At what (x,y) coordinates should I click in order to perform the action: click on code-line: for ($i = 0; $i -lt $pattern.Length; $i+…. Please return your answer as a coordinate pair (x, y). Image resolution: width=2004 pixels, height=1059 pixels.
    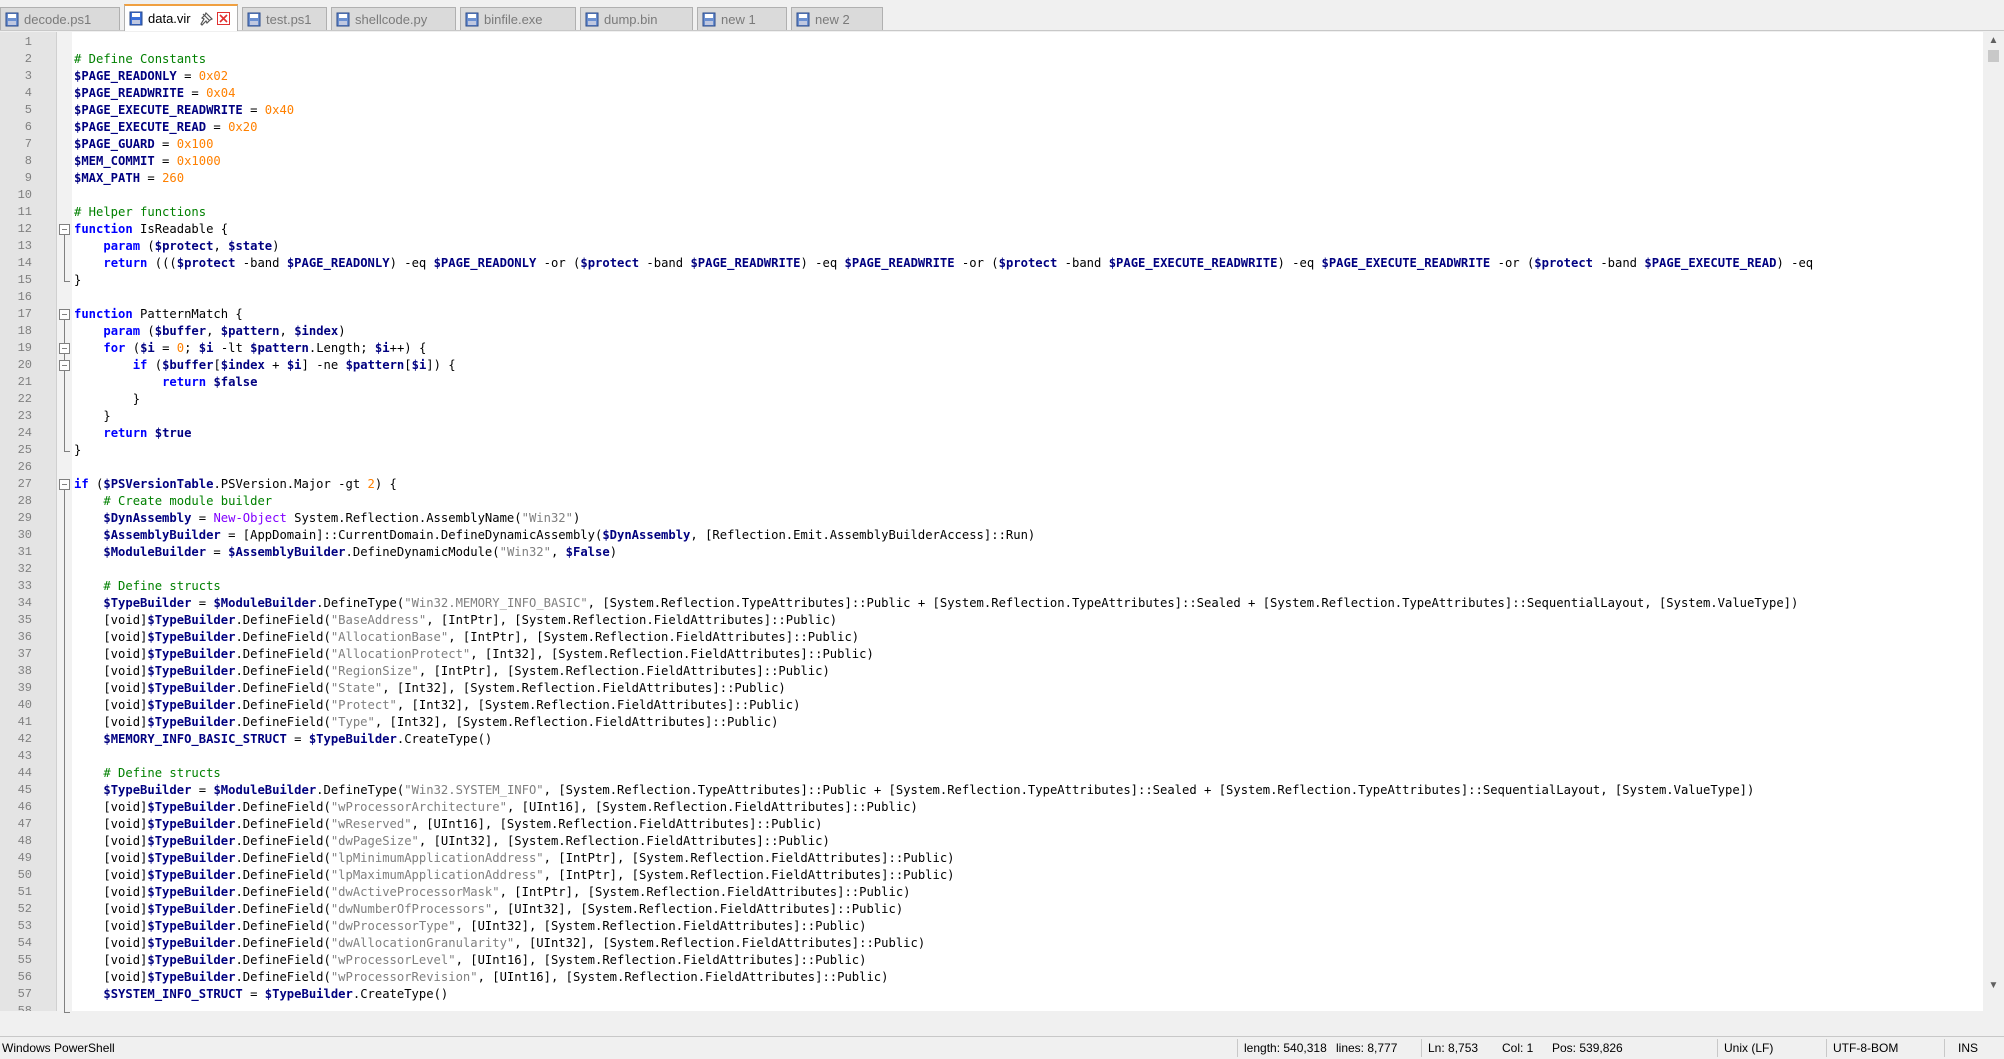
    Looking at the image, I should click on (250, 348).